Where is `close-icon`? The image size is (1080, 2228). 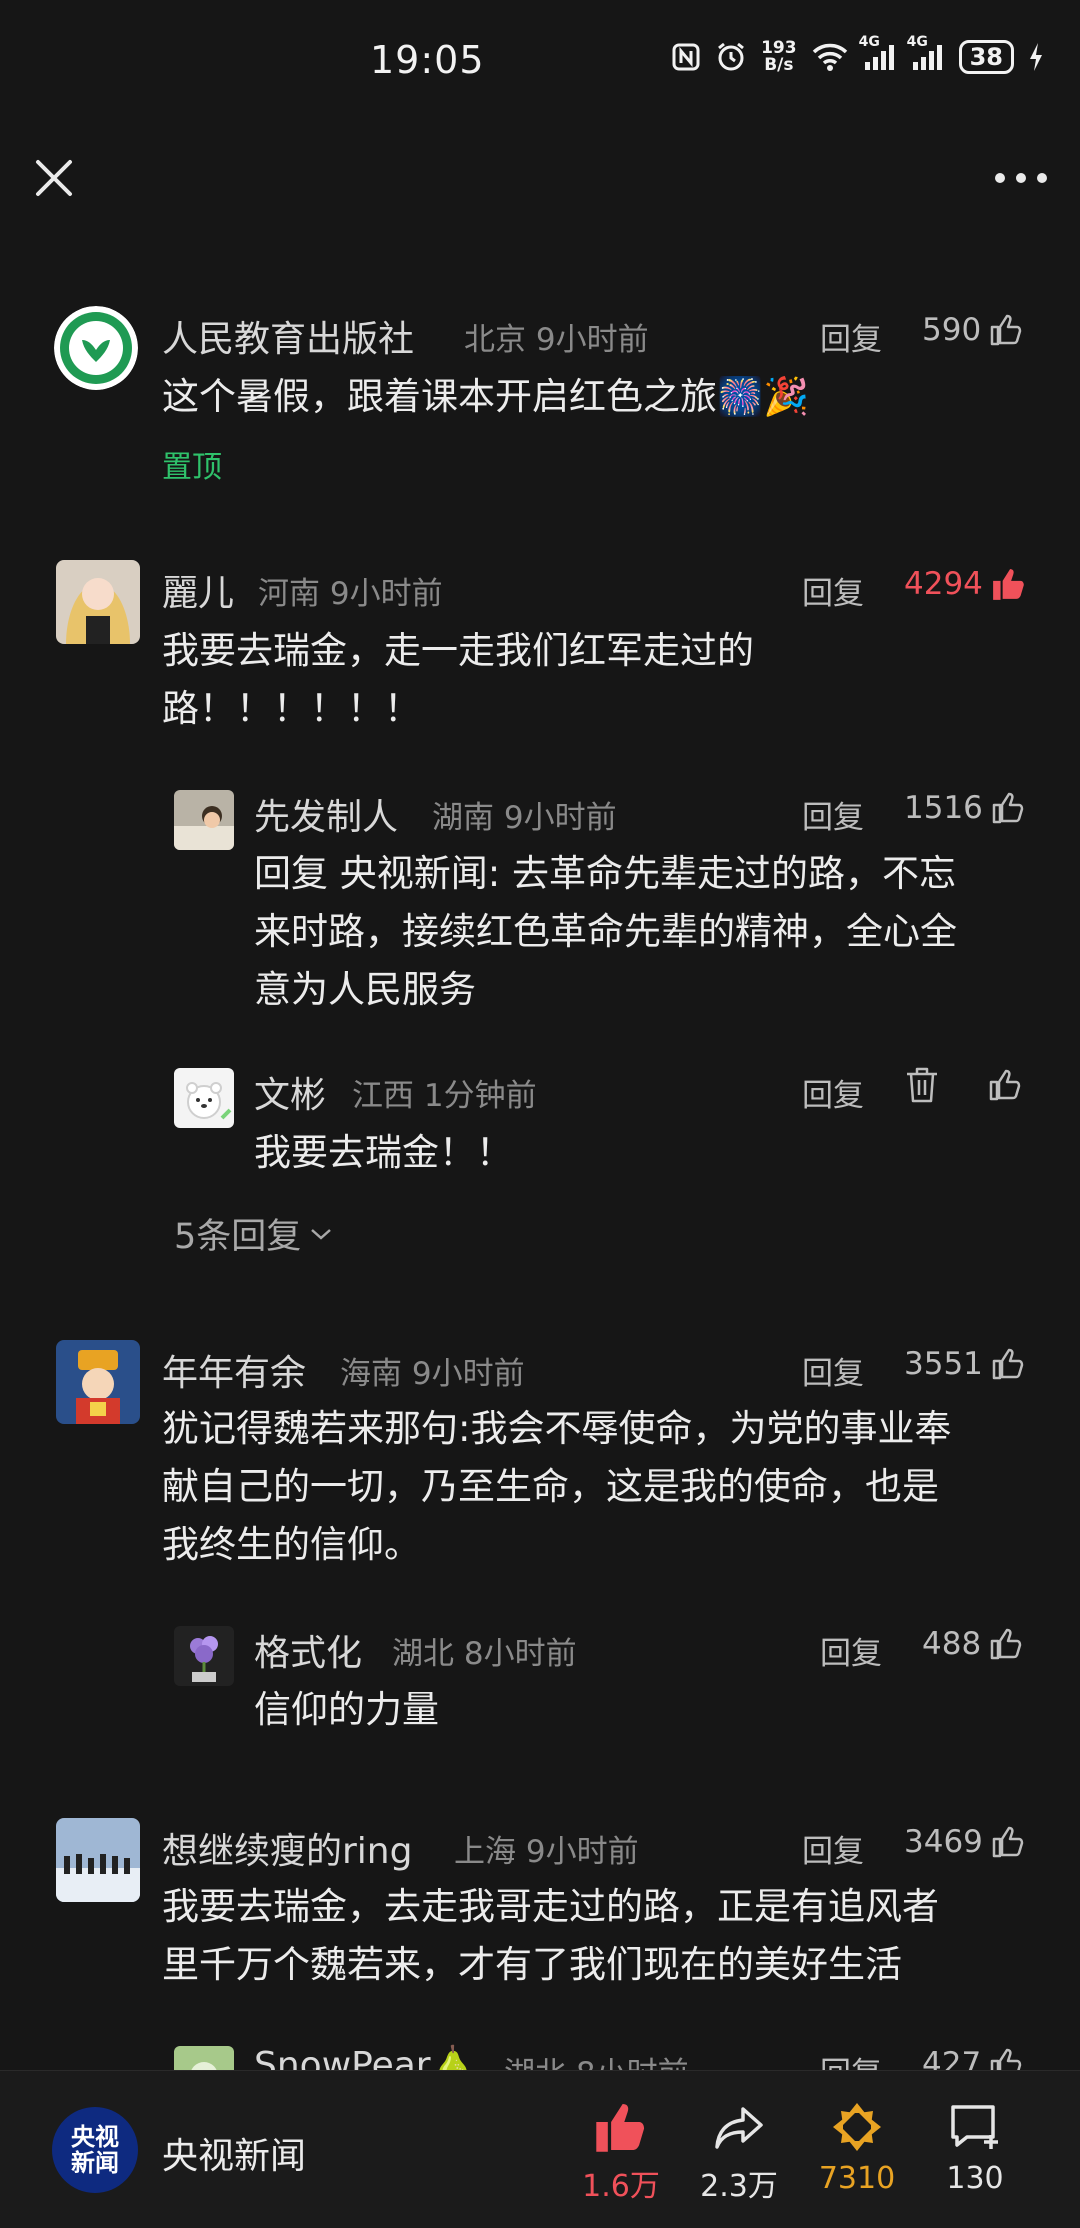 close-icon is located at coordinates (54, 178).